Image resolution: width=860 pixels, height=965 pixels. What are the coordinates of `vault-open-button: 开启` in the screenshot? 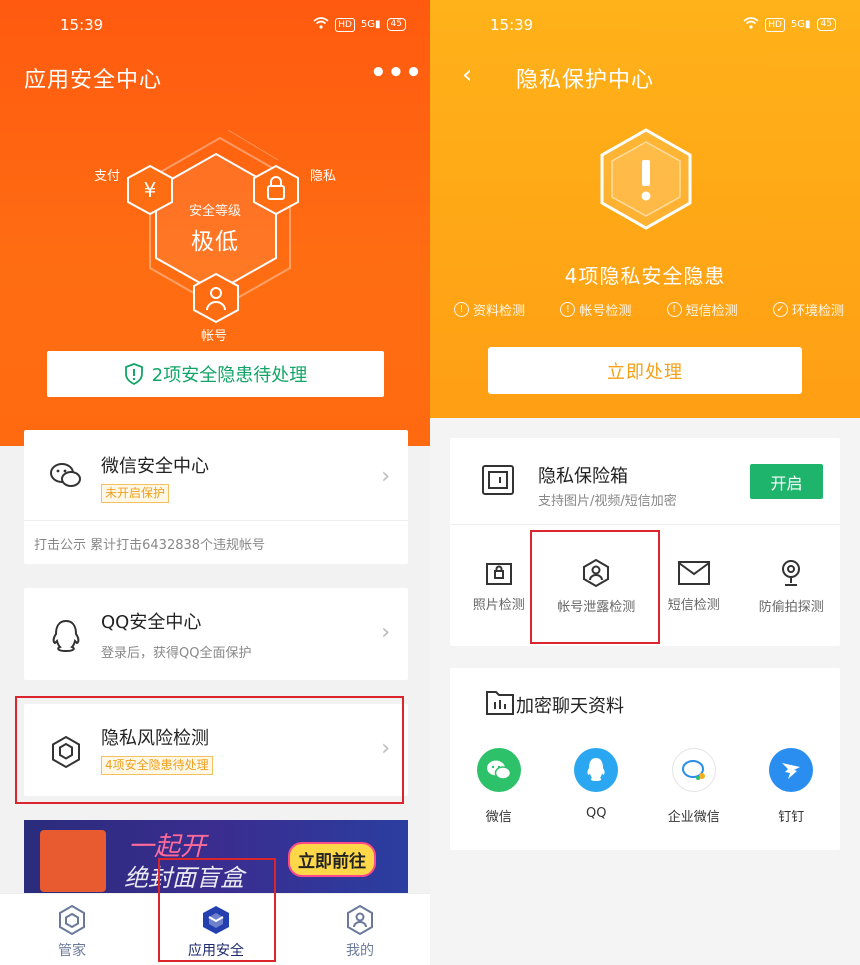 It's located at (786, 481).